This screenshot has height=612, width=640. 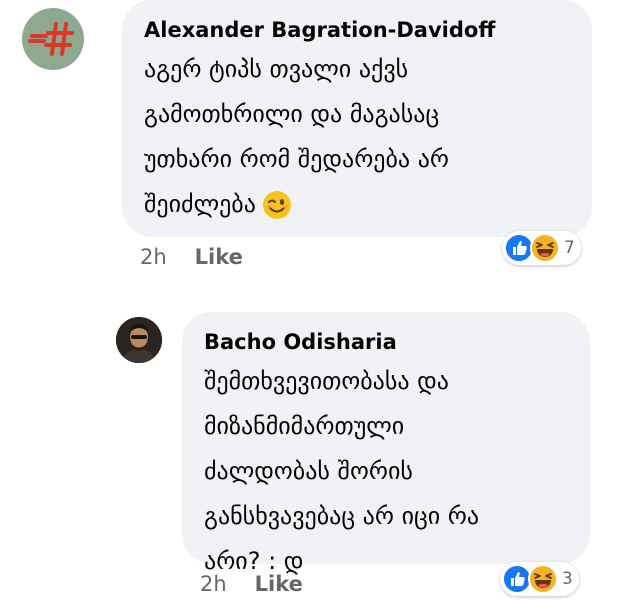 I want to click on reaction-summary: 3, so click(x=539, y=579).